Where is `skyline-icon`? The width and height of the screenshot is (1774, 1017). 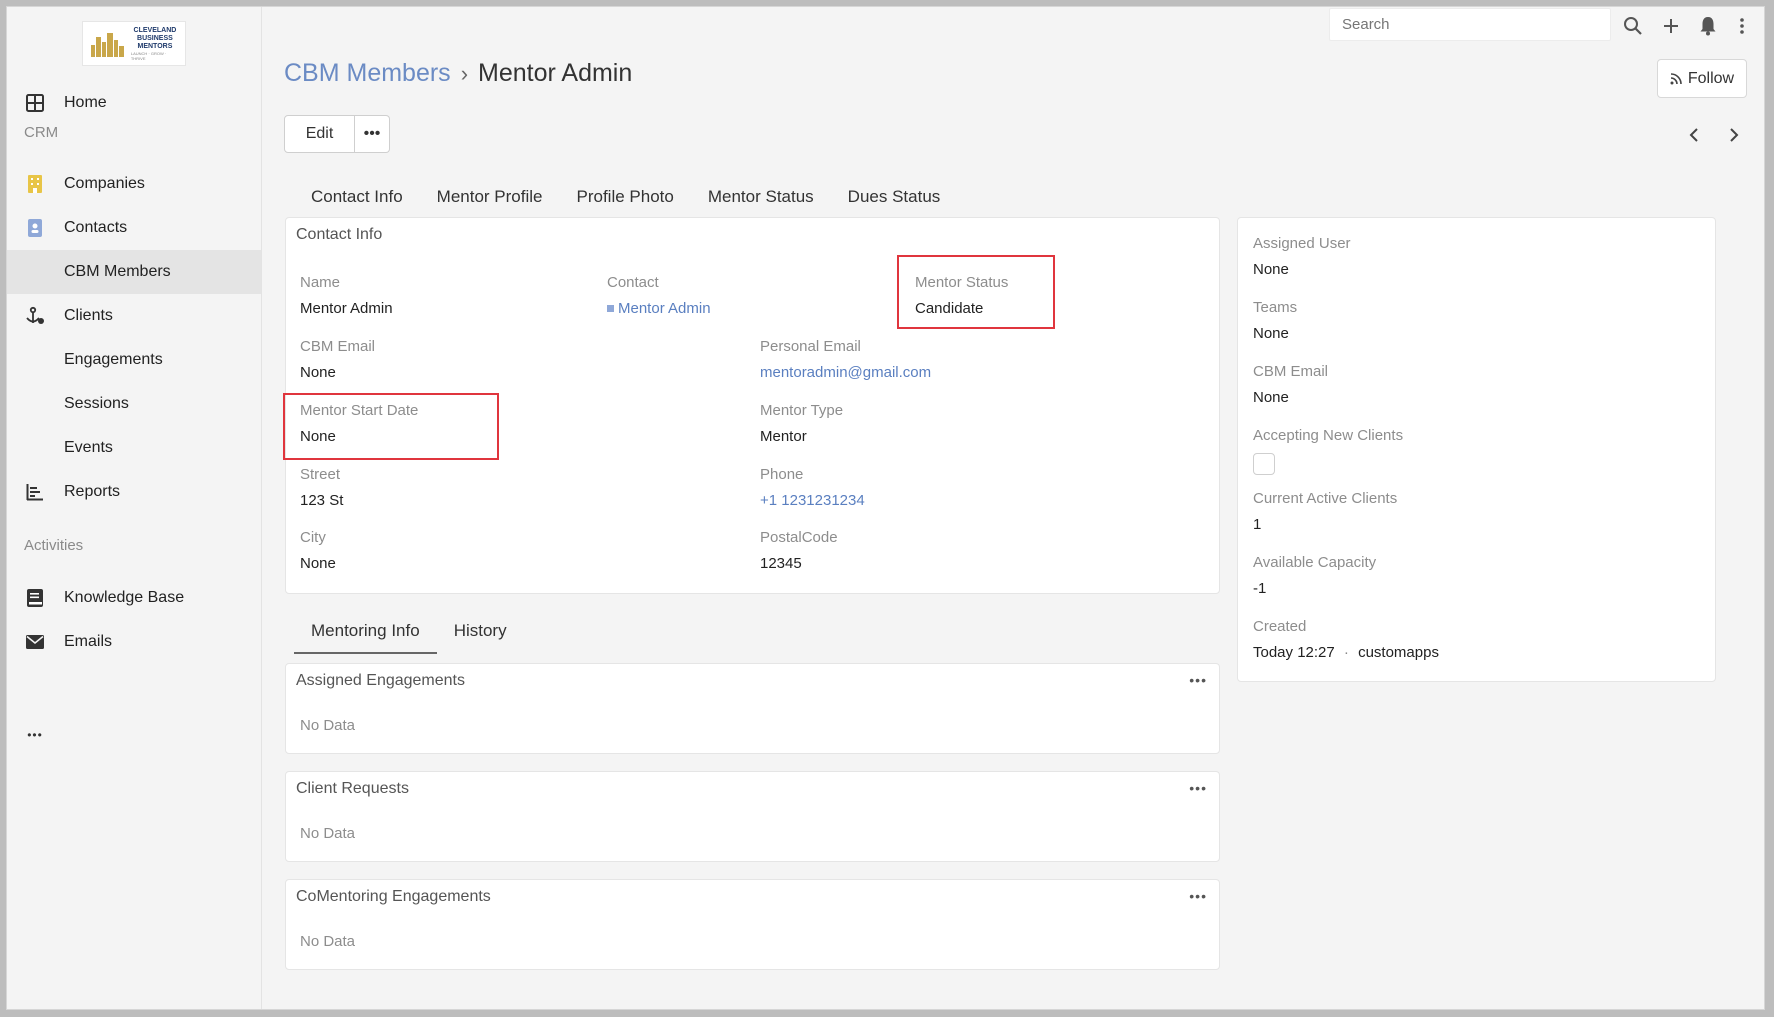
skyline-icon is located at coordinates (107, 44).